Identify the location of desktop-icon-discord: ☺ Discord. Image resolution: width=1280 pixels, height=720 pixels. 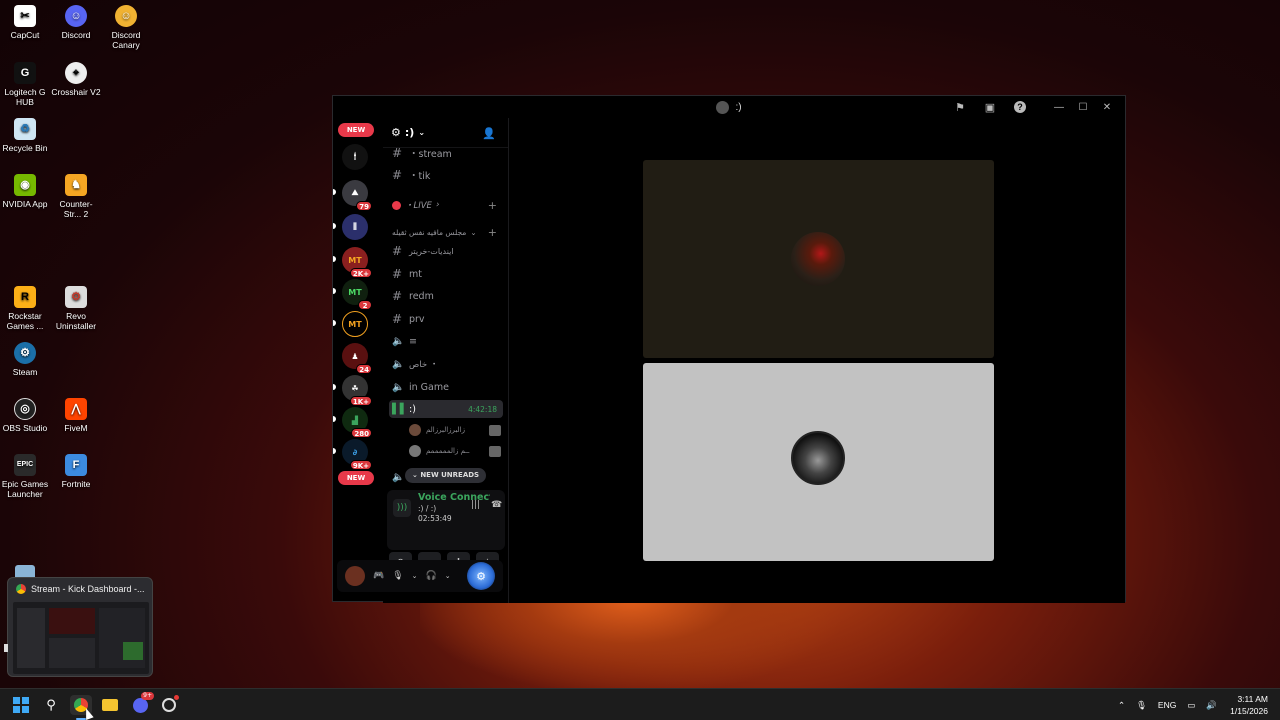
(76, 22).